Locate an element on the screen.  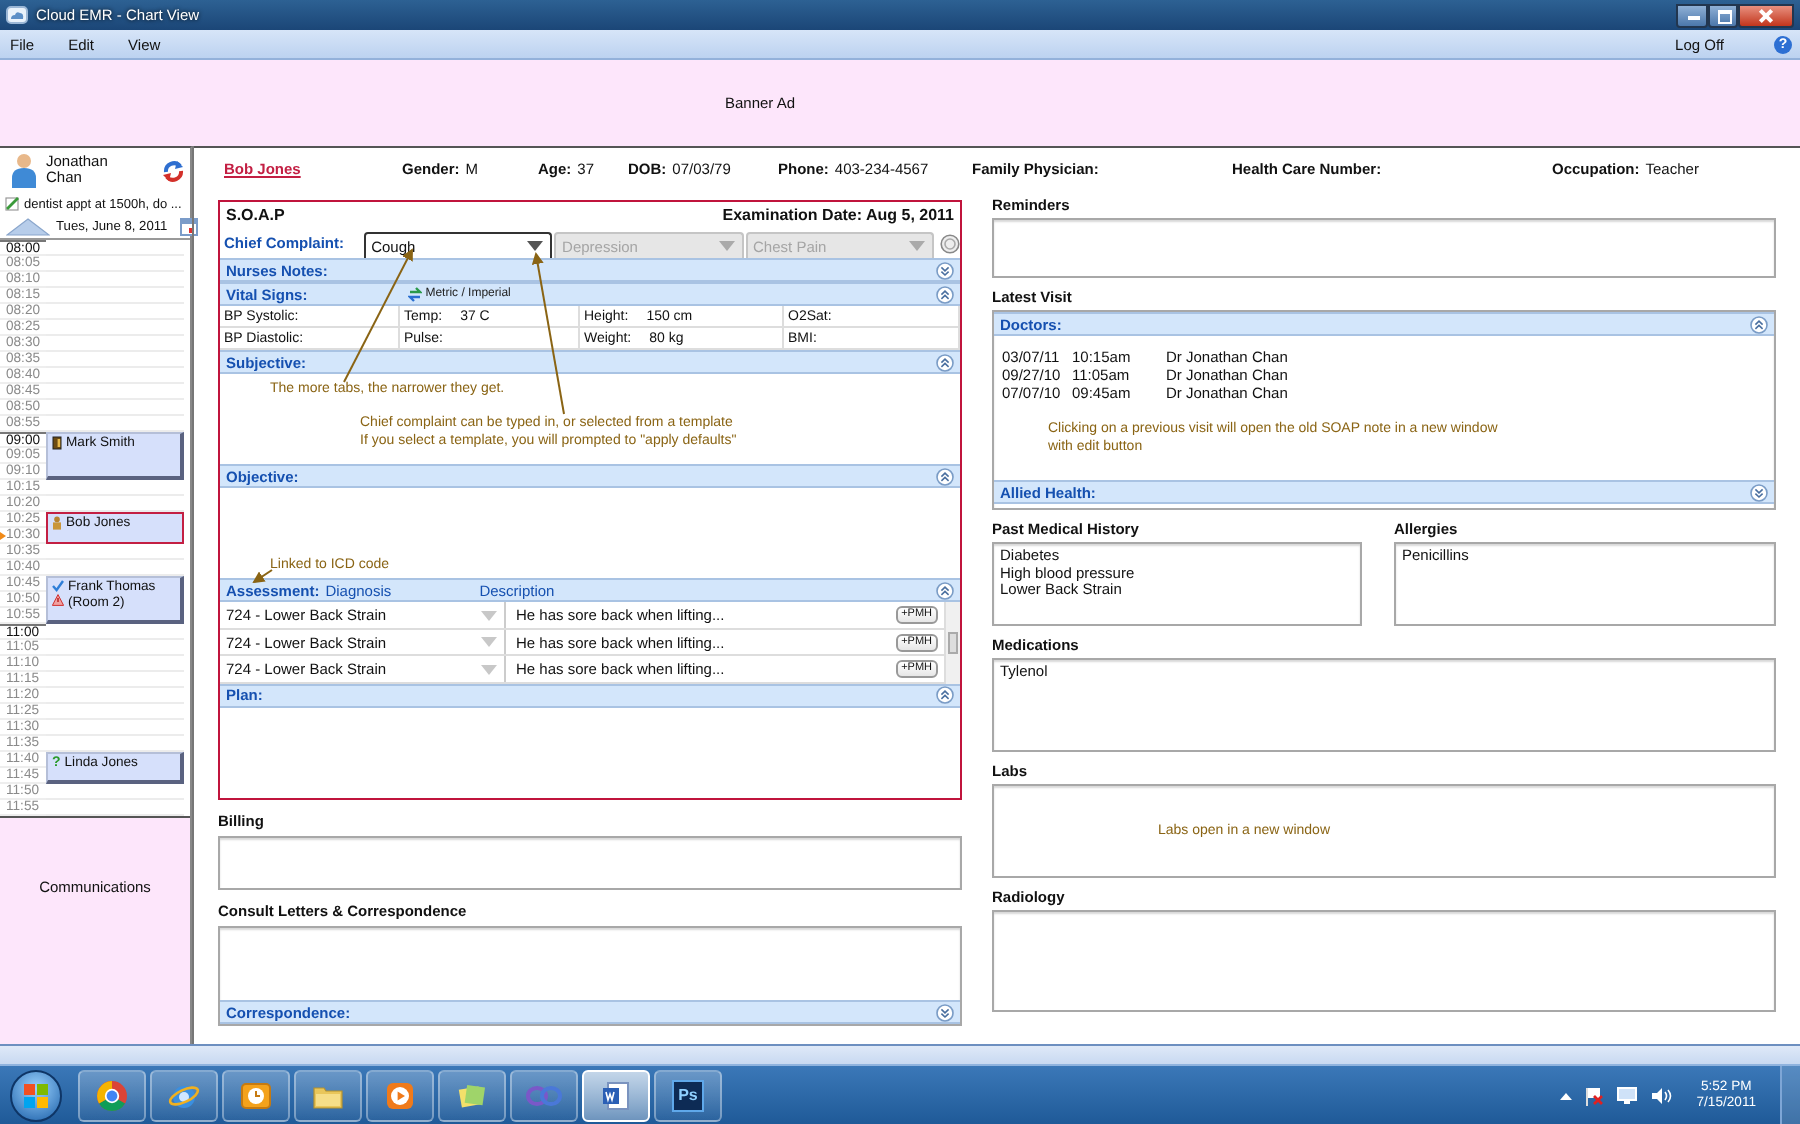
wheel-icon is located at coordinates (112, 1095).